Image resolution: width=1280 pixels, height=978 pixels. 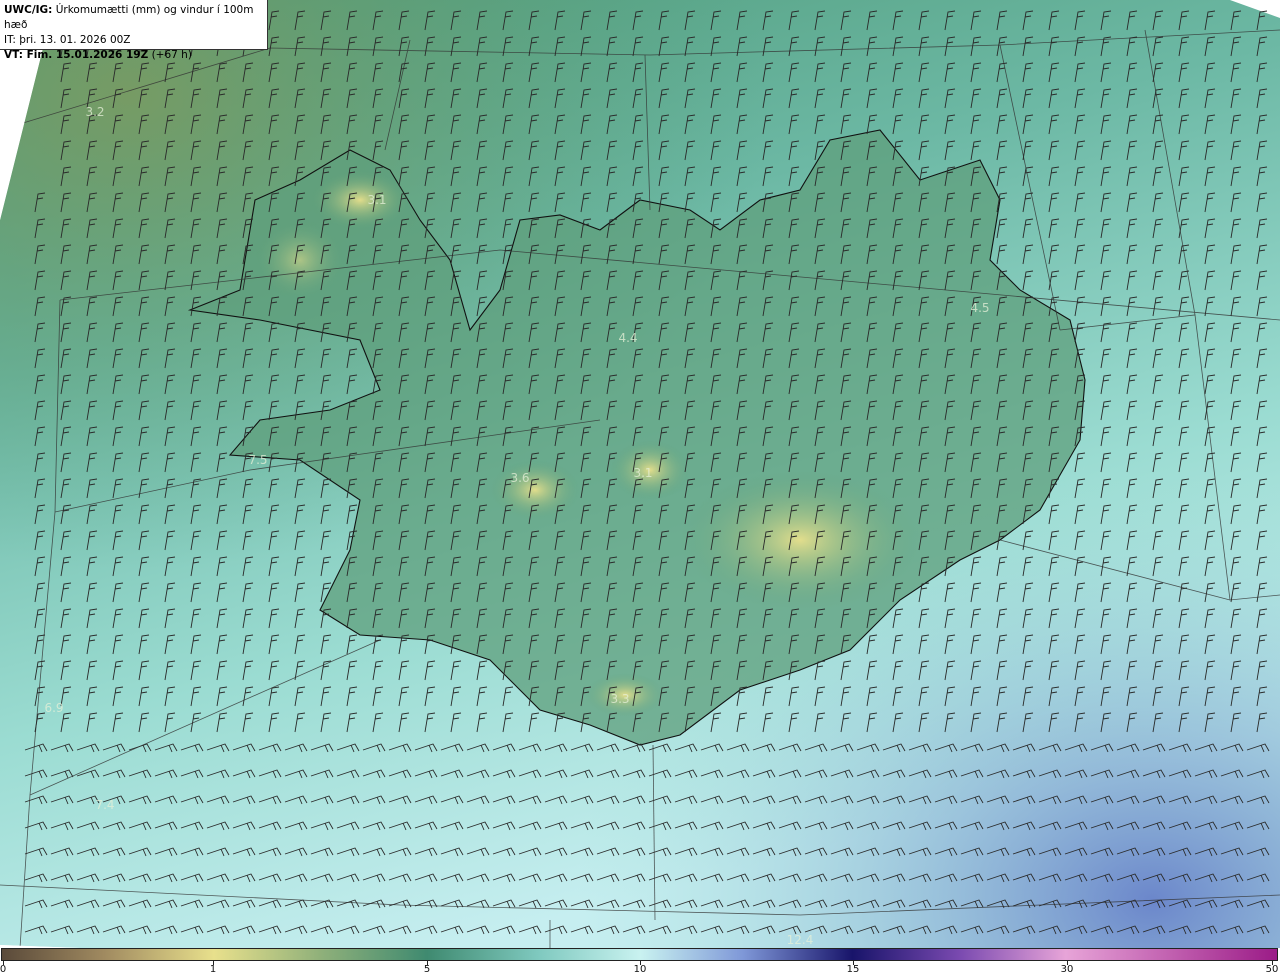 What do you see at coordinates (95, 112) in the screenshot?
I see `map-value-label: 3.2` at bounding box center [95, 112].